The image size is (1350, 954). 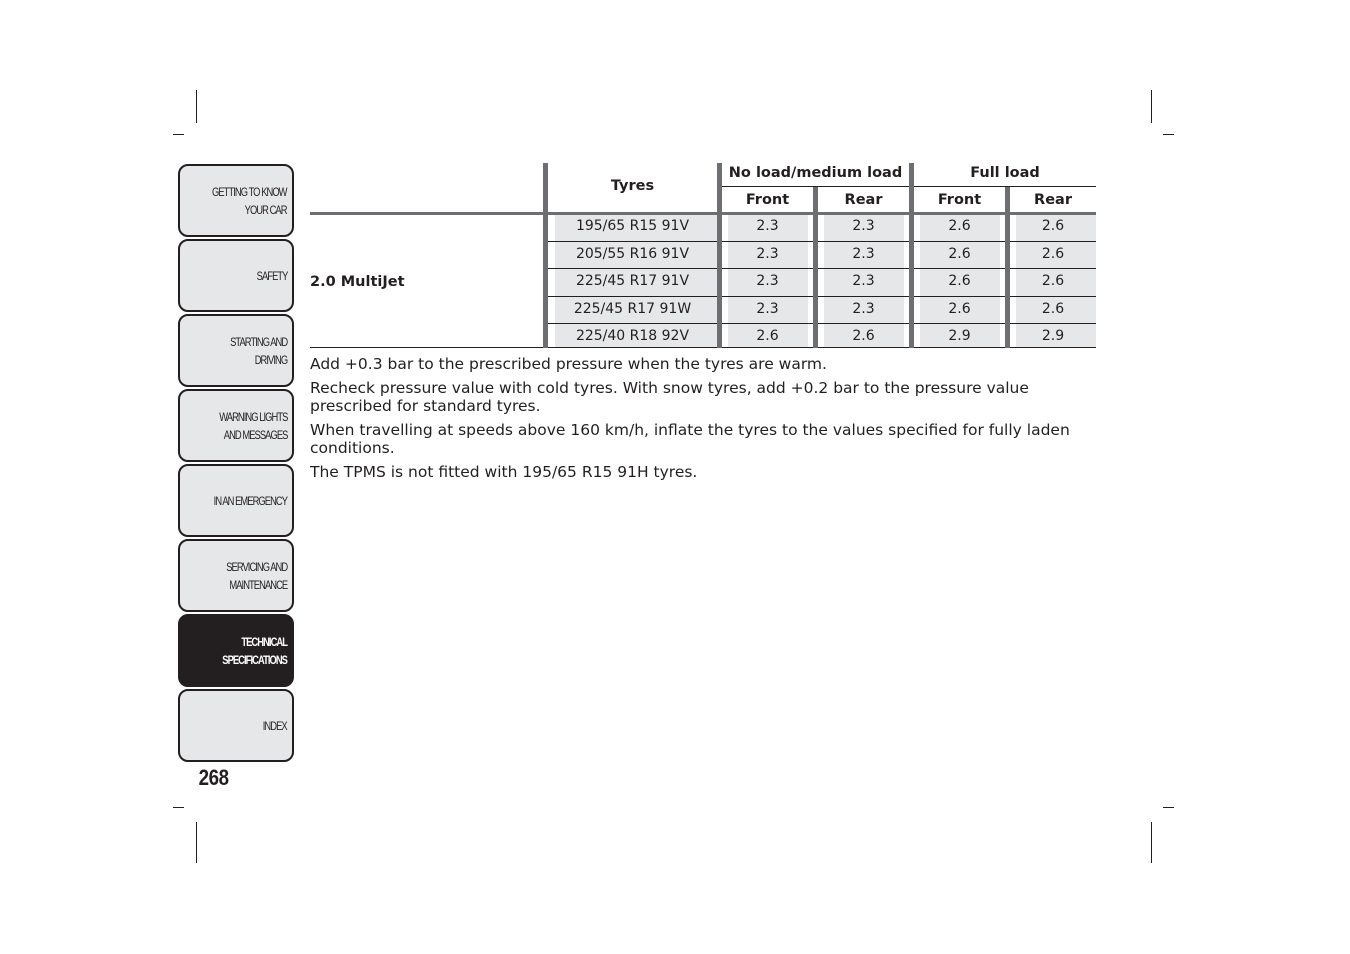 What do you see at coordinates (1053, 200) in the screenshot?
I see `header-fl-rear: Rear` at bounding box center [1053, 200].